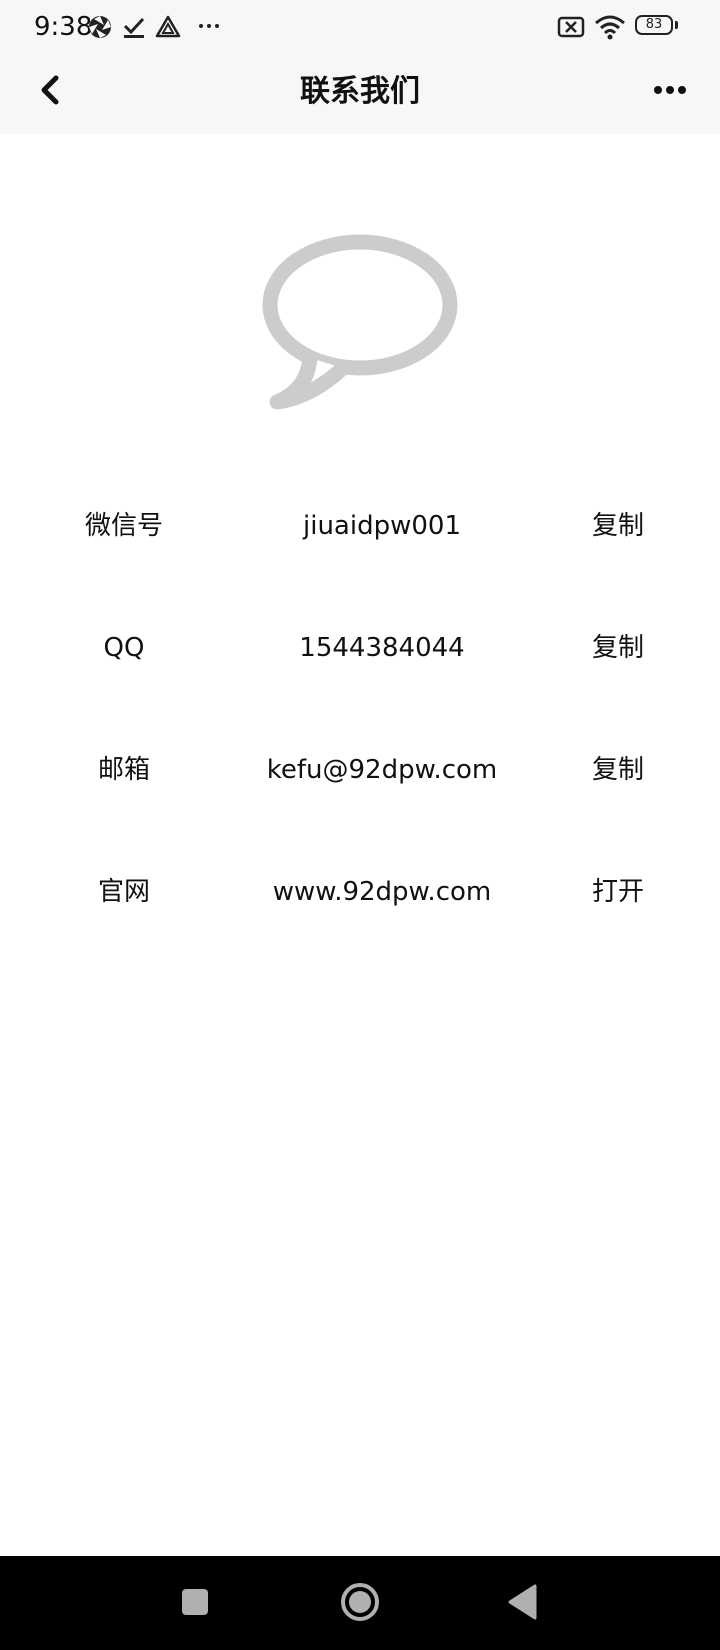 The width and height of the screenshot is (720, 1650). I want to click on back-button, so click(52, 92).